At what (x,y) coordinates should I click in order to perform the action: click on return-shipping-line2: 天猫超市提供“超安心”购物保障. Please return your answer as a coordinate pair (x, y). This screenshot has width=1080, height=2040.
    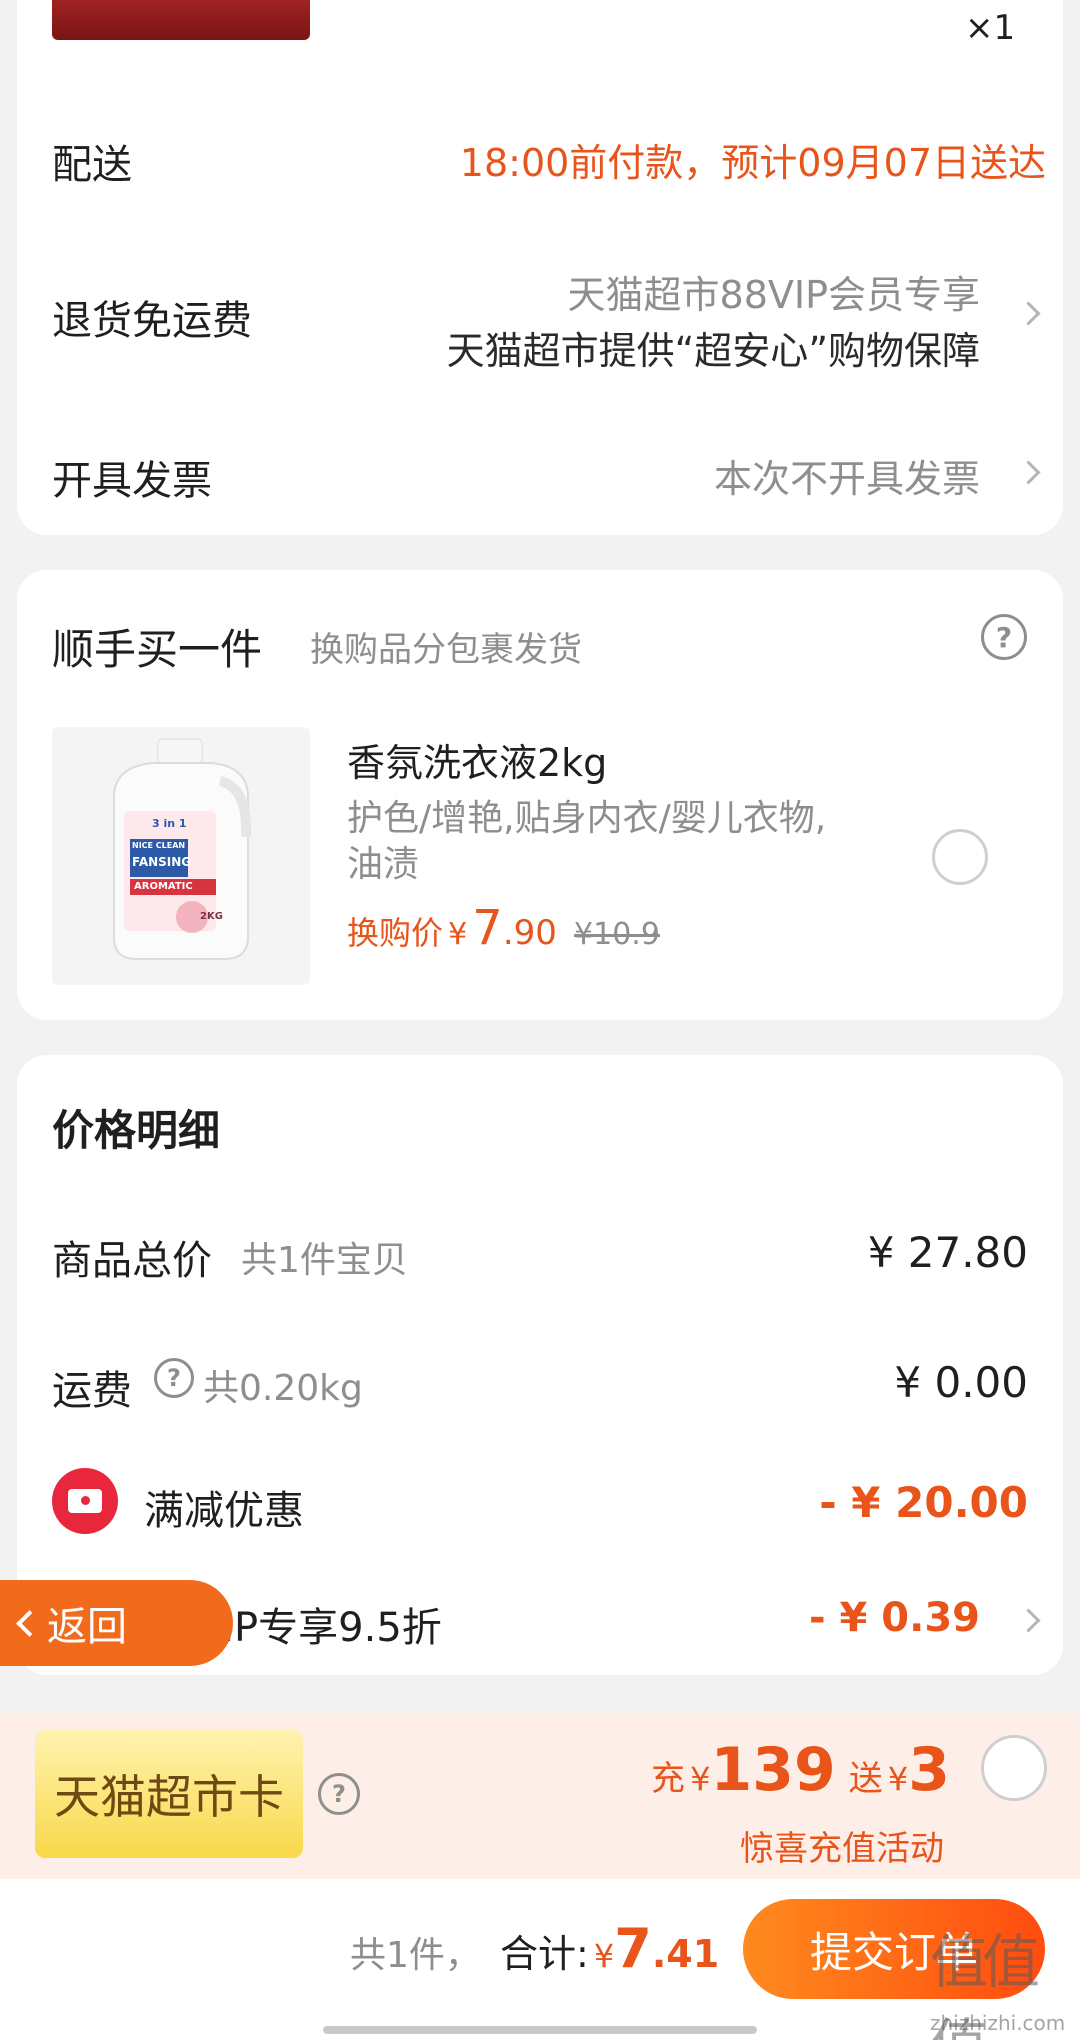
    Looking at the image, I should click on (713, 351).